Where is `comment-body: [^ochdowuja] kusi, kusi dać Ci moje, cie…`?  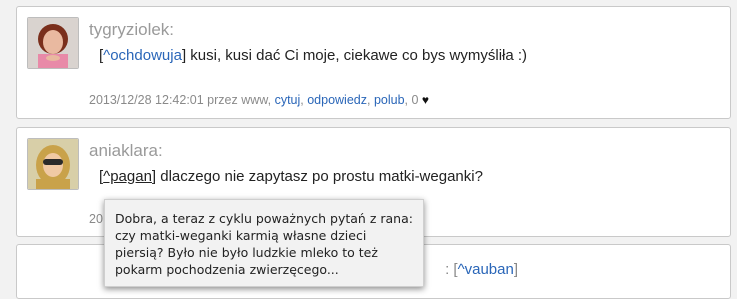 comment-body: [^ochdowuja] kusi, kusi dać Ci moje, cie… is located at coordinates (313, 55).